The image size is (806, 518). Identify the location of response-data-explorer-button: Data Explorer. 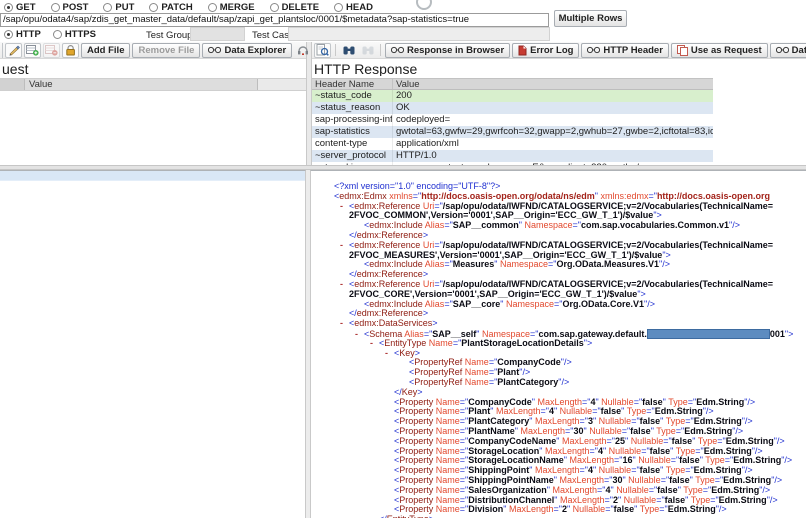
(787, 50).